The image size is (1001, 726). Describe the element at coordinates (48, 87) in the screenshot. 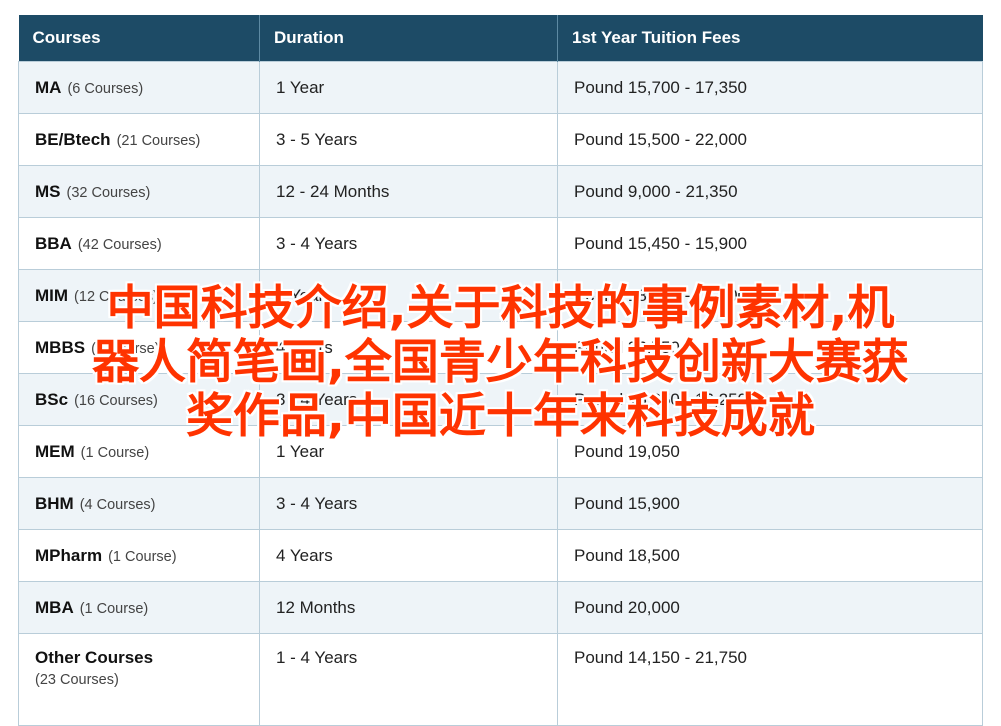

I see `course-name: MA` at that location.